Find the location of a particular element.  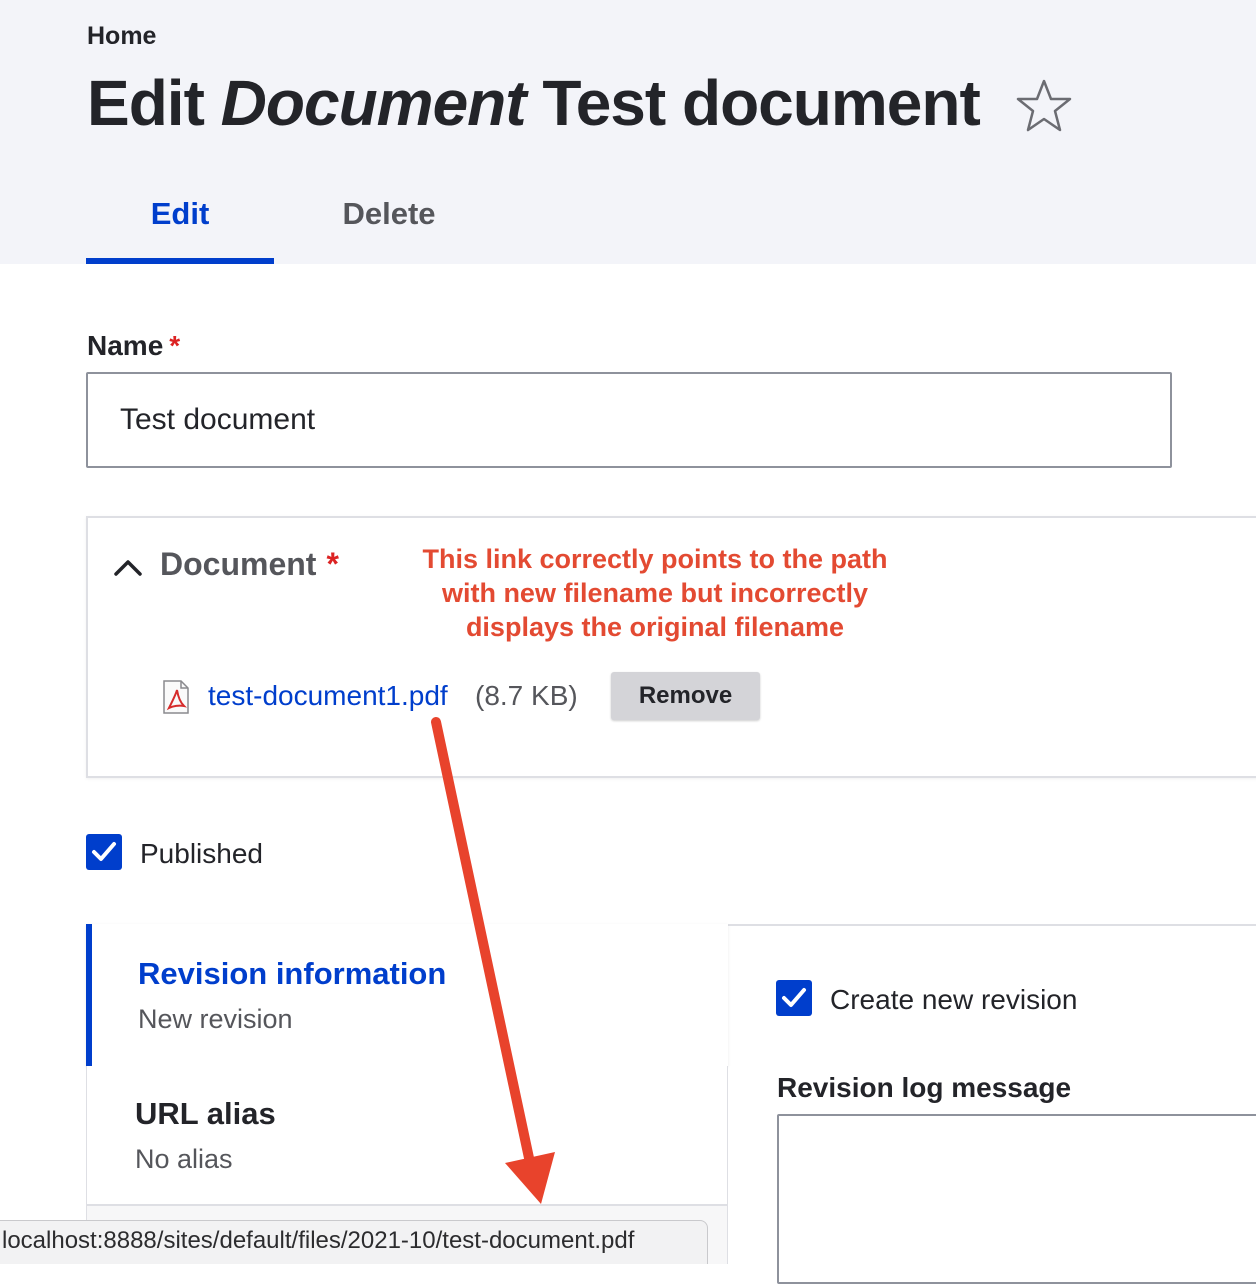

name-input is located at coordinates (629, 420).